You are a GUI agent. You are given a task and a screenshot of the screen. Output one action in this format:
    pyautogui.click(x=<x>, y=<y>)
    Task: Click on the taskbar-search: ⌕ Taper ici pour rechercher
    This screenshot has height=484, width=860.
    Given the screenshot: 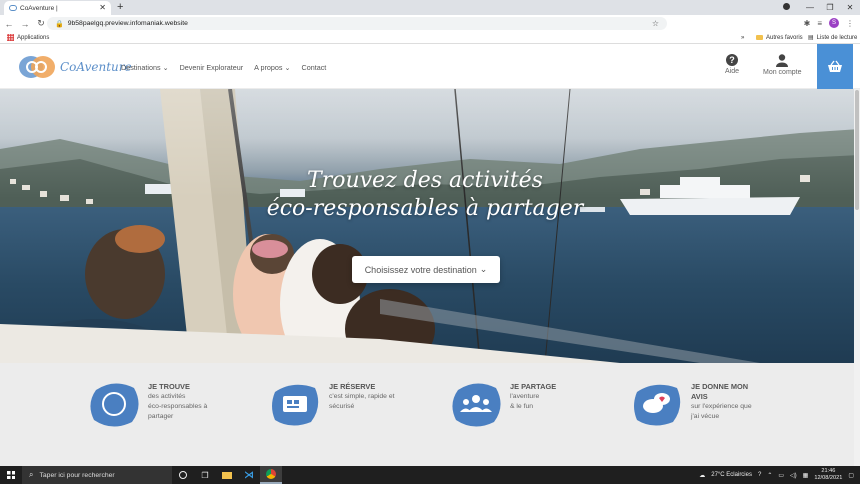 What is the action you would take?
    pyautogui.click(x=97, y=475)
    